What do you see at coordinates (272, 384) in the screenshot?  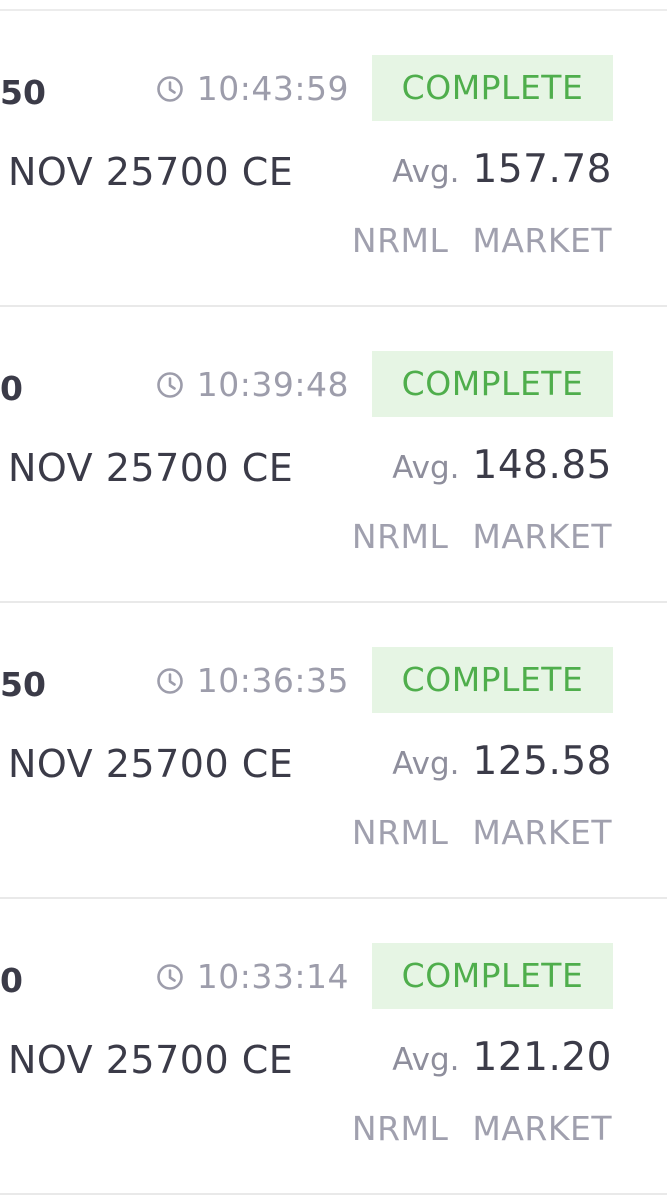 I see `order-time-text: 10:39:48` at bounding box center [272, 384].